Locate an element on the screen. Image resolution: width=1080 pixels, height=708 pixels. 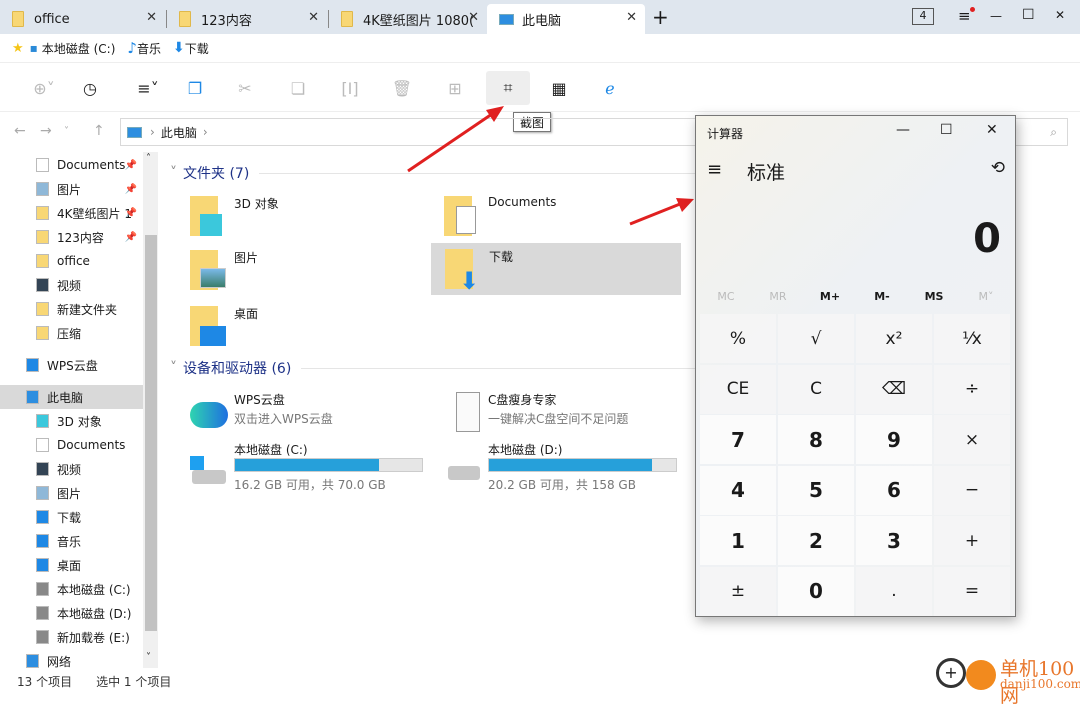
memory-button: M+ is located at coordinates (830, 296).